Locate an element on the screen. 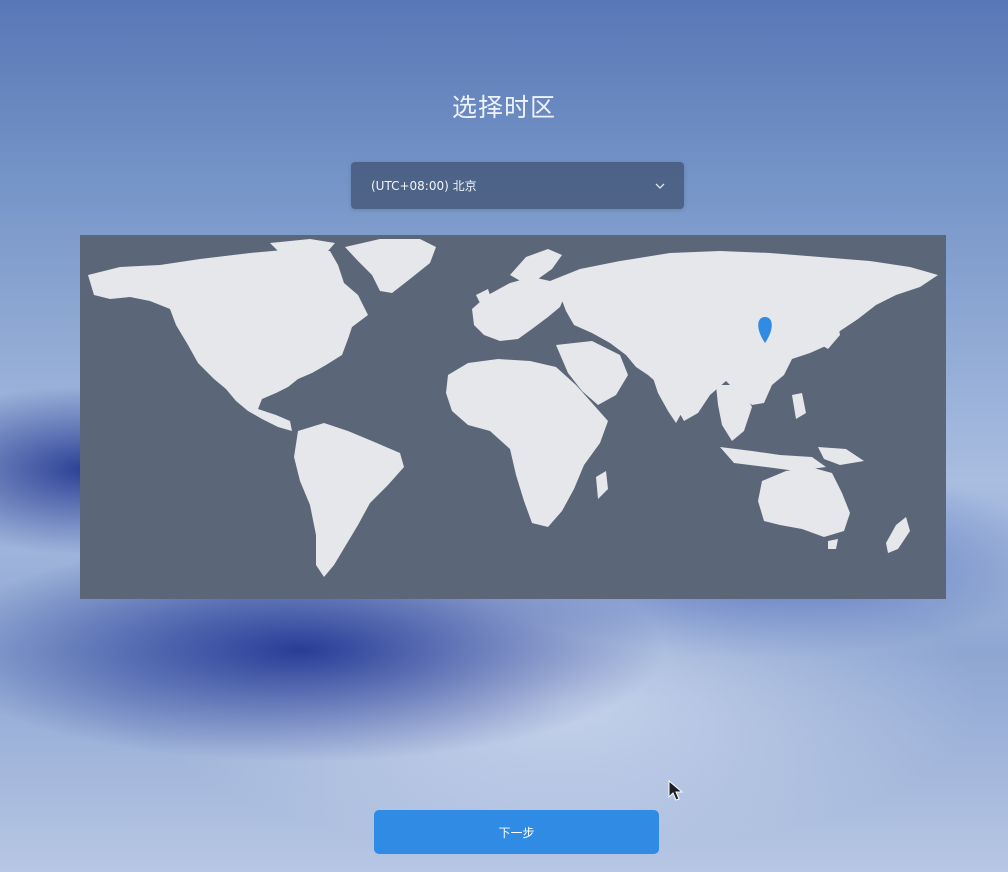  chevron-down-icon is located at coordinates (660, 186).